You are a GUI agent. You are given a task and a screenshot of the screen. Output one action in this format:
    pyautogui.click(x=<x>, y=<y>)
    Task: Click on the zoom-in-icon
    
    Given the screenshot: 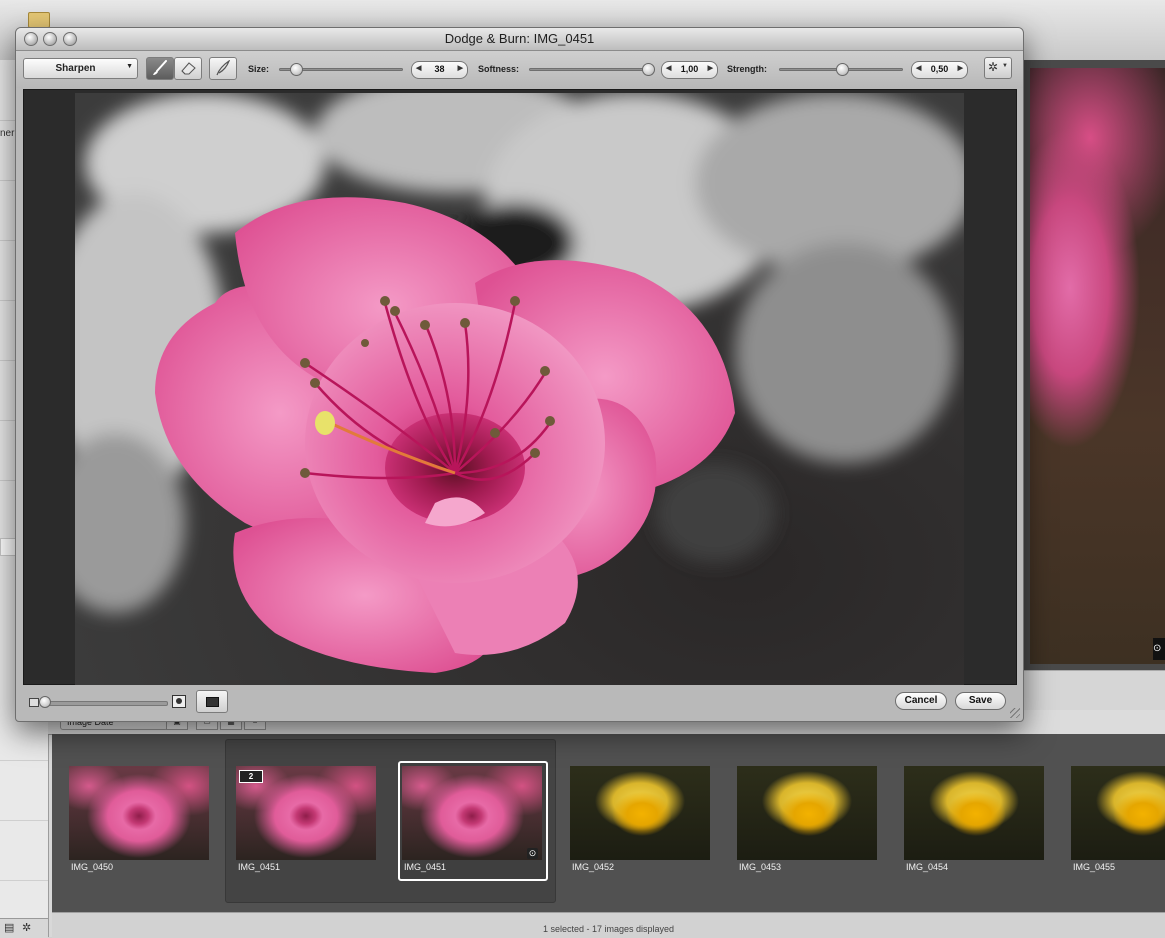 What is the action you would take?
    pyautogui.click(x=179, y=701)
    